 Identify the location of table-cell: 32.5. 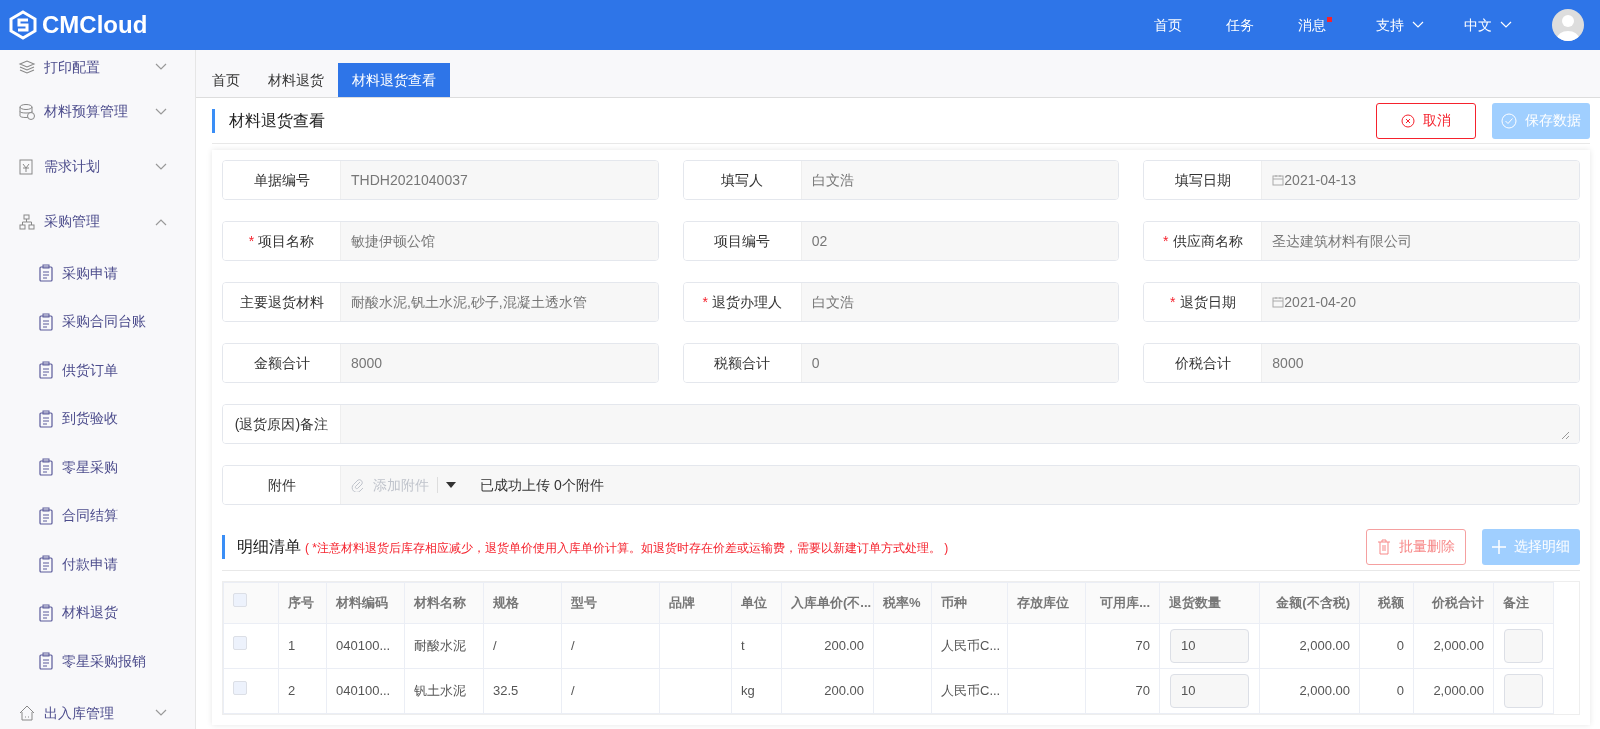
(522, 691).